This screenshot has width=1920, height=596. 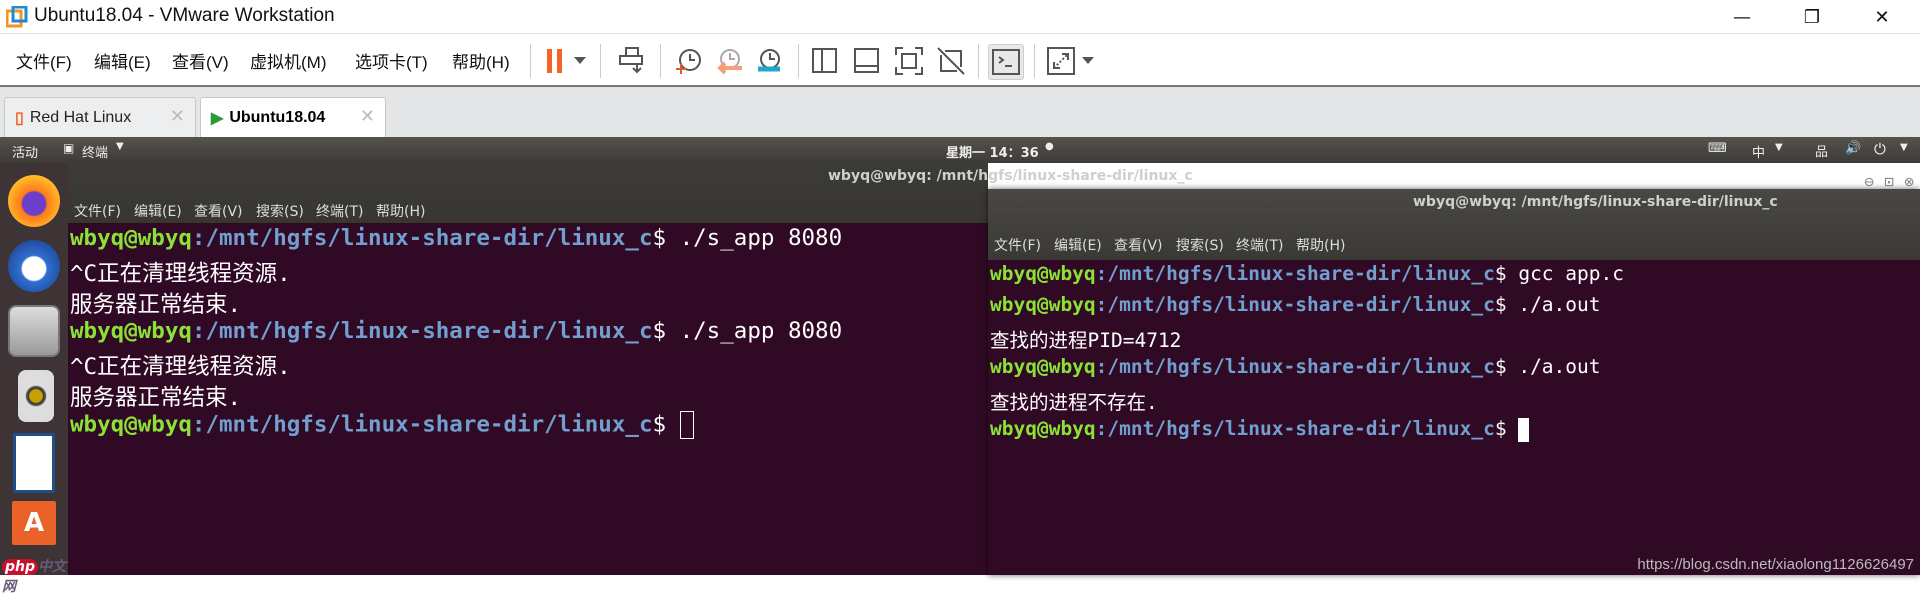 What do you see at coordinates (1742, 17) in the screenshot?
I see `minimize-button: —` at bounding box center [1742, 17].